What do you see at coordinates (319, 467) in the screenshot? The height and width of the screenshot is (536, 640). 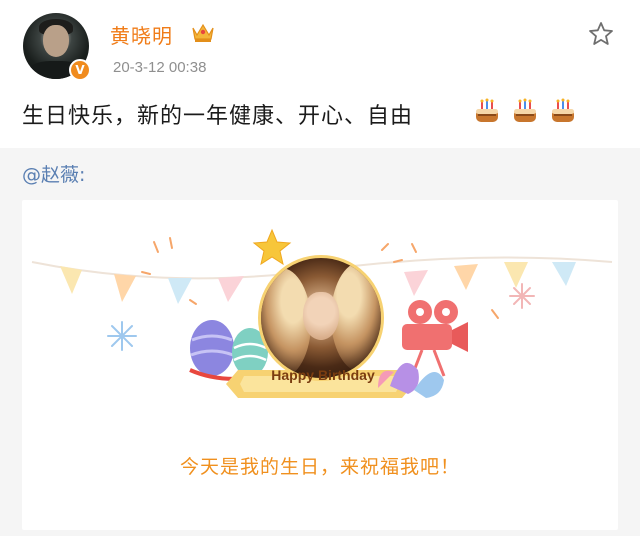 I see `card-caption: 今天是我的生日，来祝福我吧！` at bounding box center [319, 467].